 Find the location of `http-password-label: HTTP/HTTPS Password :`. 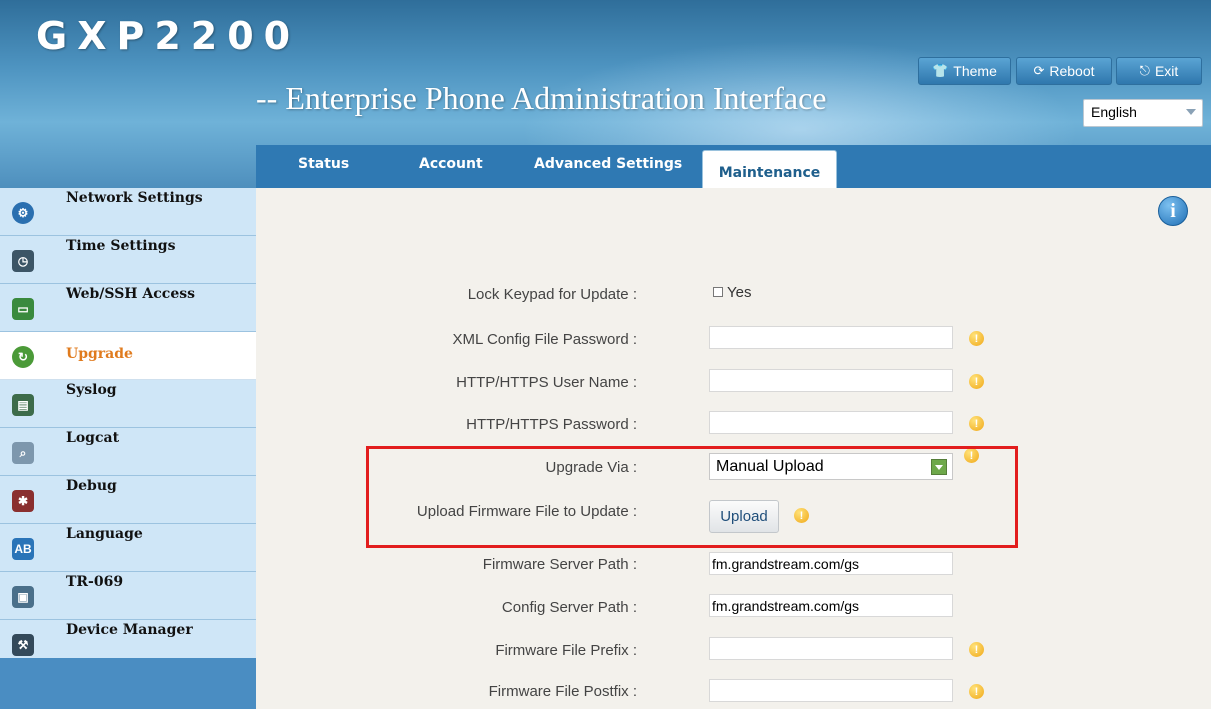

http-password-label: HTTP/HTTPS Password : is located at coordinates (551, 424).